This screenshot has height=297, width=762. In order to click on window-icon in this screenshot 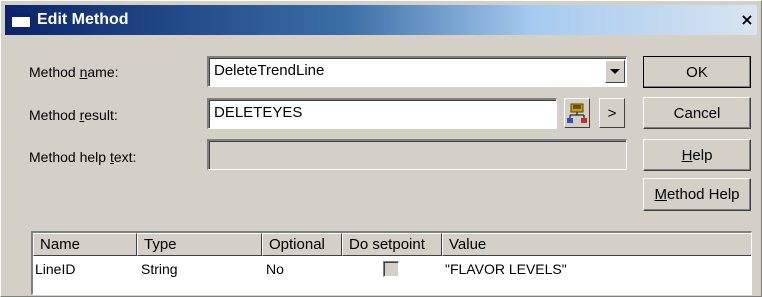, I will do `click(21, 20)`.